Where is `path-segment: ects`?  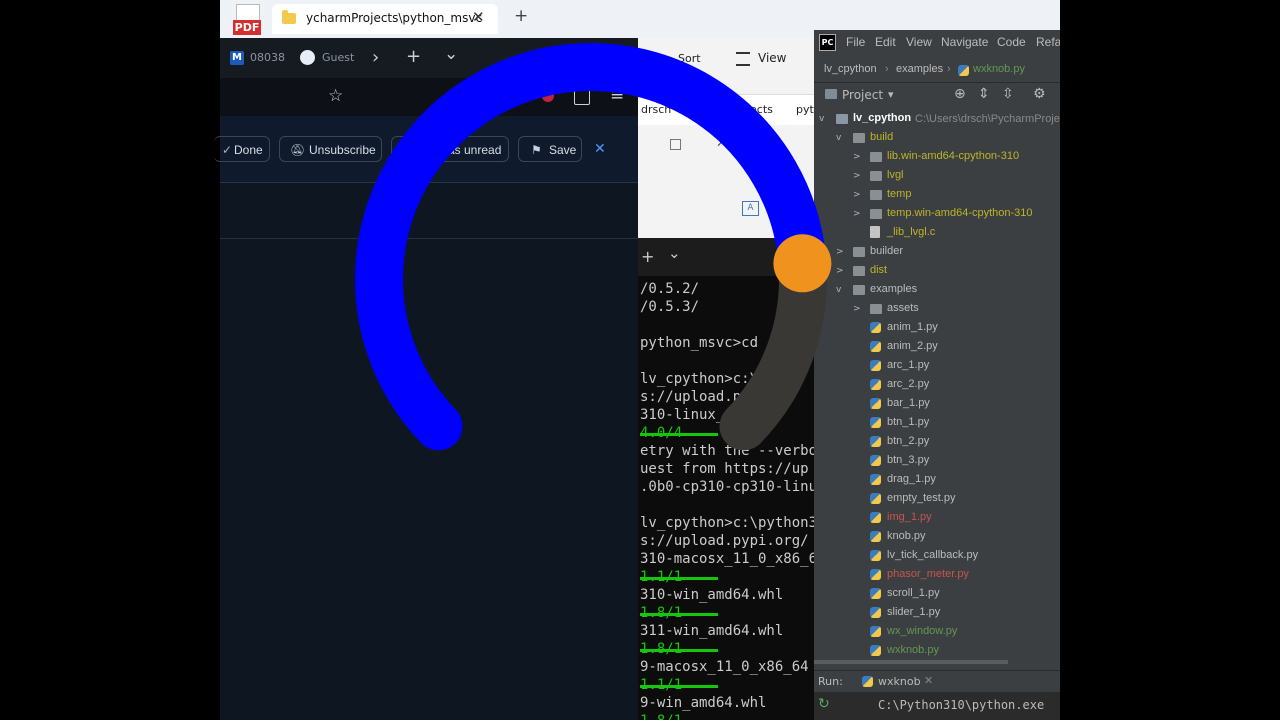
path-segment: ects is located at coordinates (761, 109).